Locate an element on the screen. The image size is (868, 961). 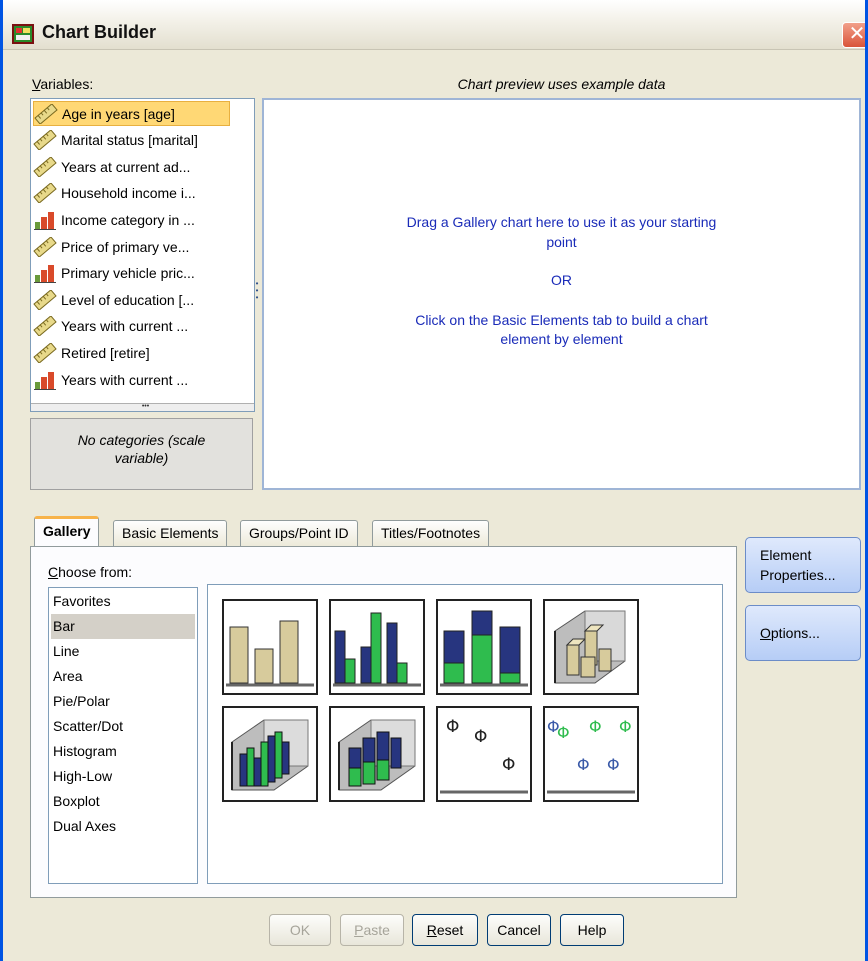
paste-button: Paste is located at coordinates (372, 930).